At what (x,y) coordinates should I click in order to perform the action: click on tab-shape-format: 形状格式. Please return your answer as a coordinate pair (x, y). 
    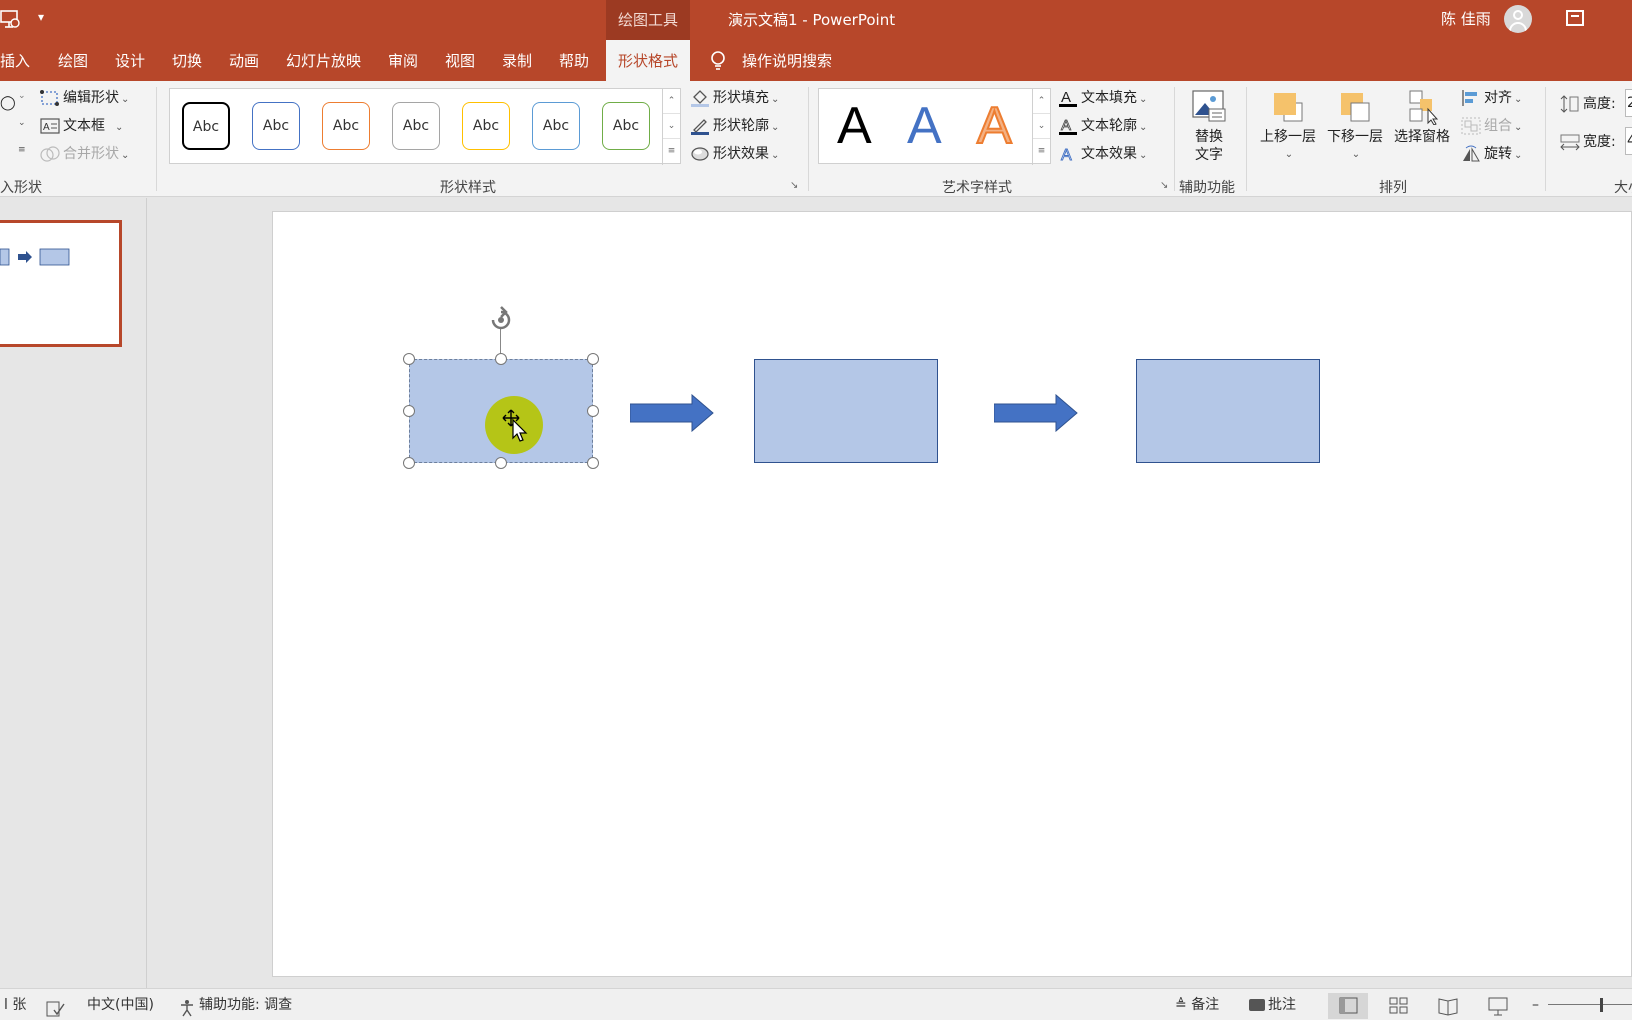
    Looking at the image, I should click on (648, 60).